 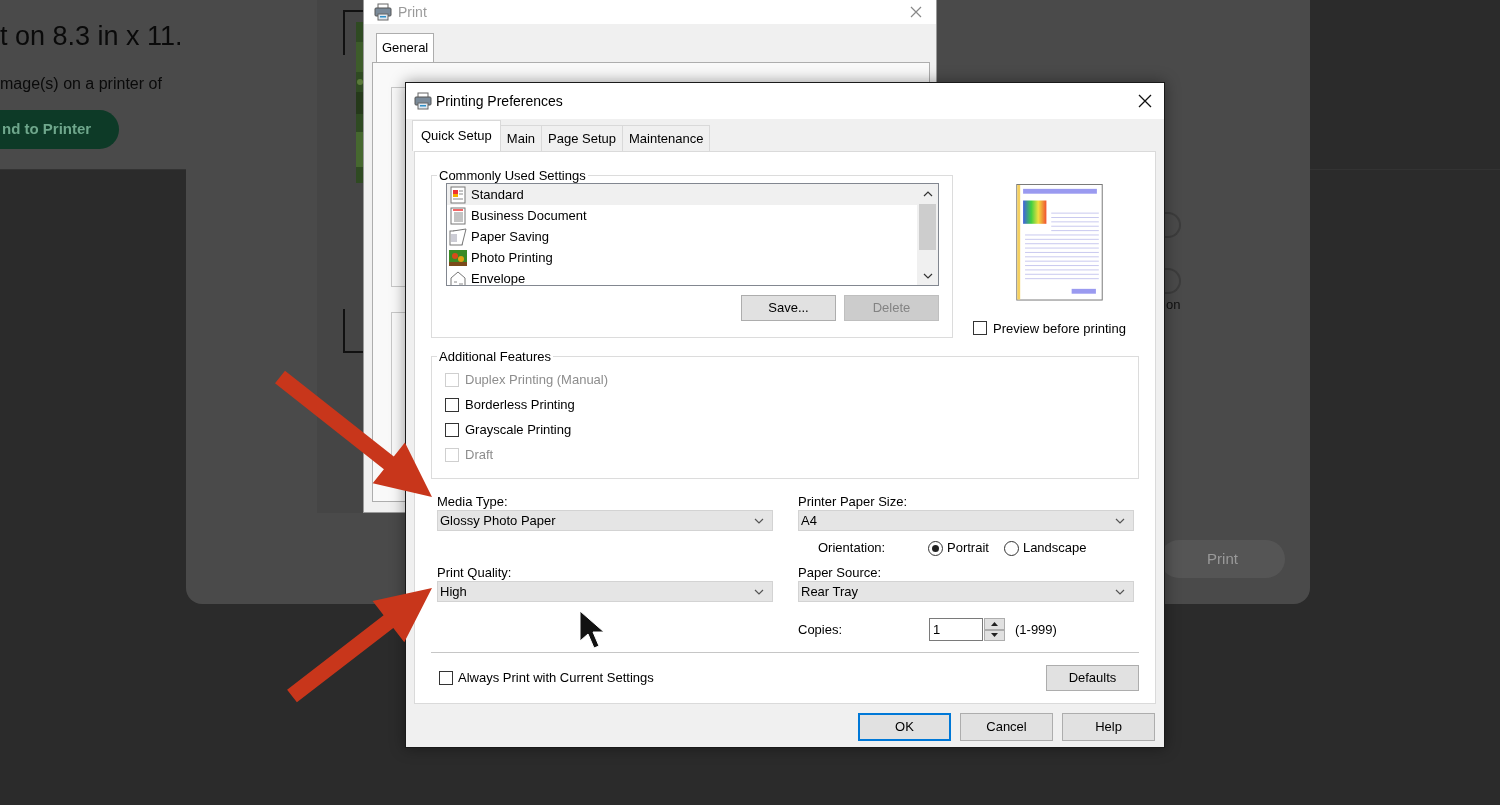 I want to click on scroll-down-icon, so click(x=927, y=276).